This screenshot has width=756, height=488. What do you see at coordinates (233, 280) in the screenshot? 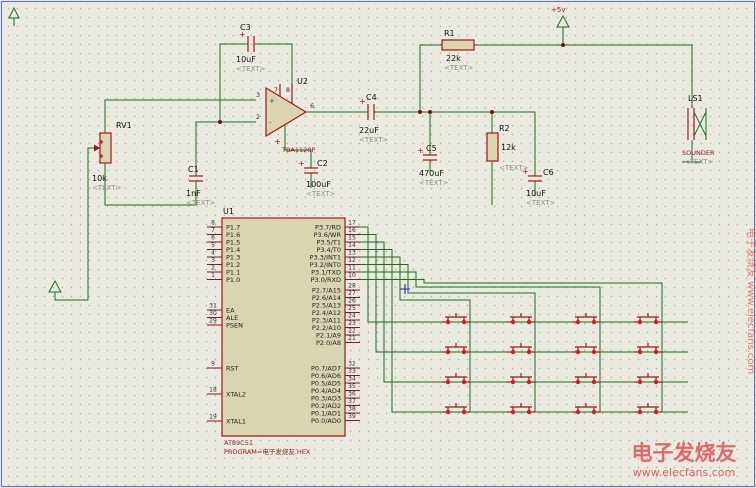
I see `svg-text: P1.0` at bounding box center [233, 280].